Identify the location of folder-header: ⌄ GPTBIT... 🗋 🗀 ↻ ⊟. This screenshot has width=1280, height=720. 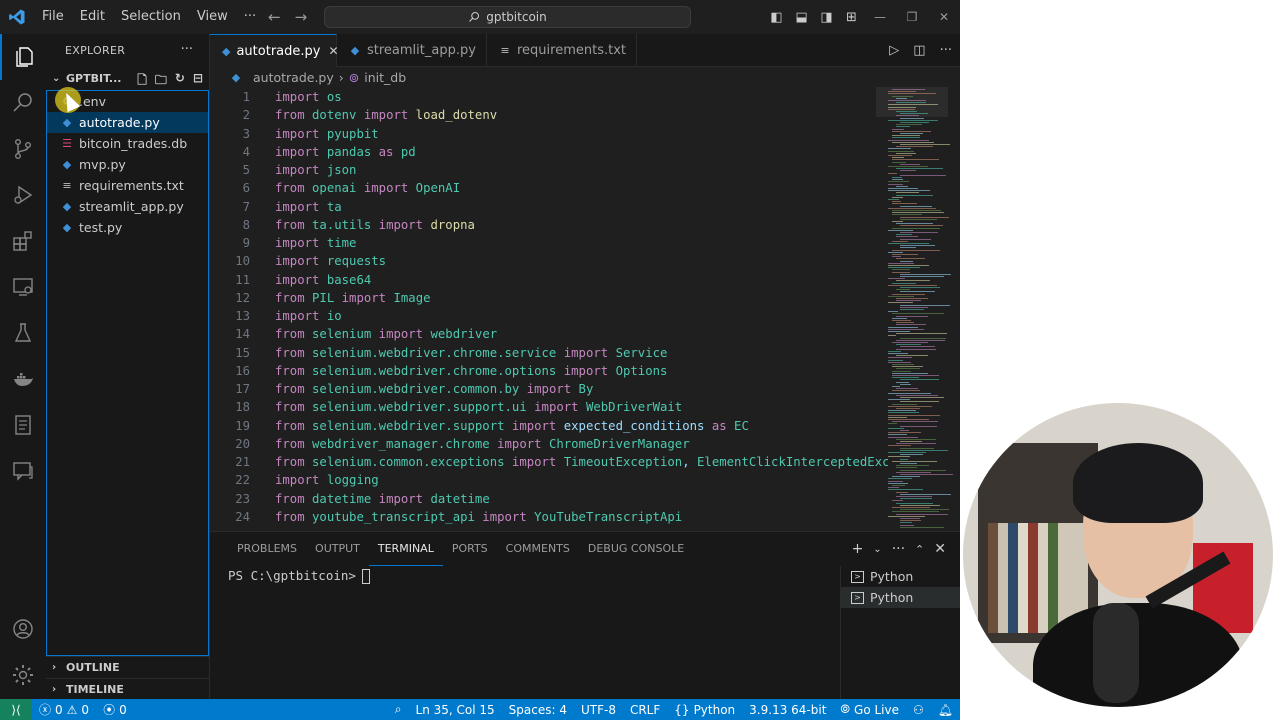
(127, 78).